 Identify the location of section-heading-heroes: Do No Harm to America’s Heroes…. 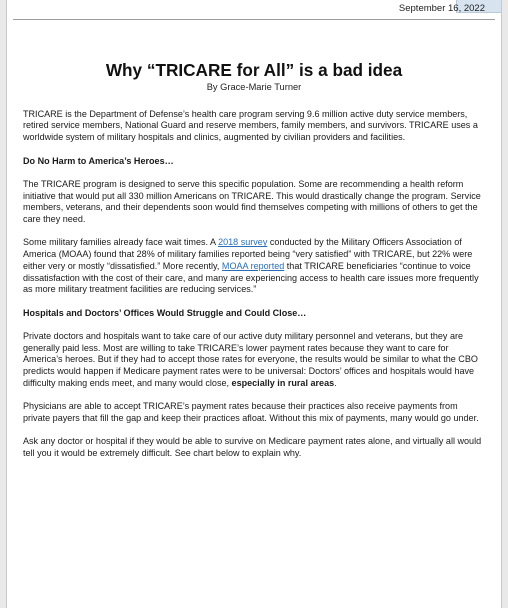
(98, 160).